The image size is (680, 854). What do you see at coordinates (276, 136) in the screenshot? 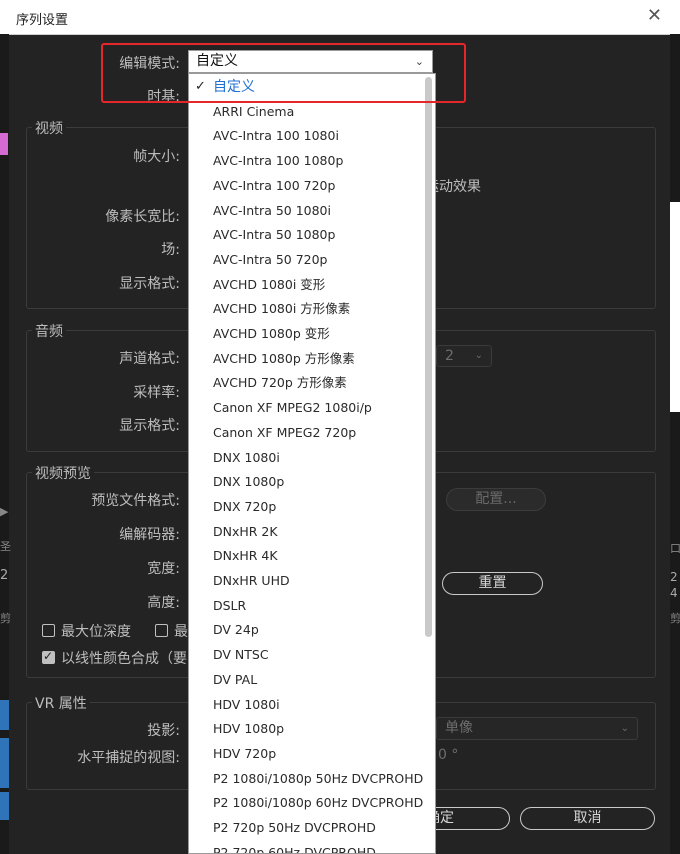
I see `dropdown-item-label: AVC-Intra 100 1080i` at bounding box center [276, 136].